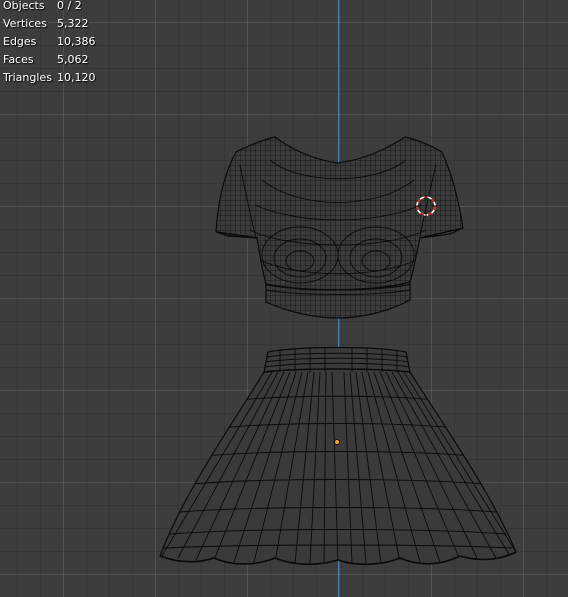  Describe the element at coordinates (339, 227) in the screenshot. I see `crop-top-mesh` at that location.